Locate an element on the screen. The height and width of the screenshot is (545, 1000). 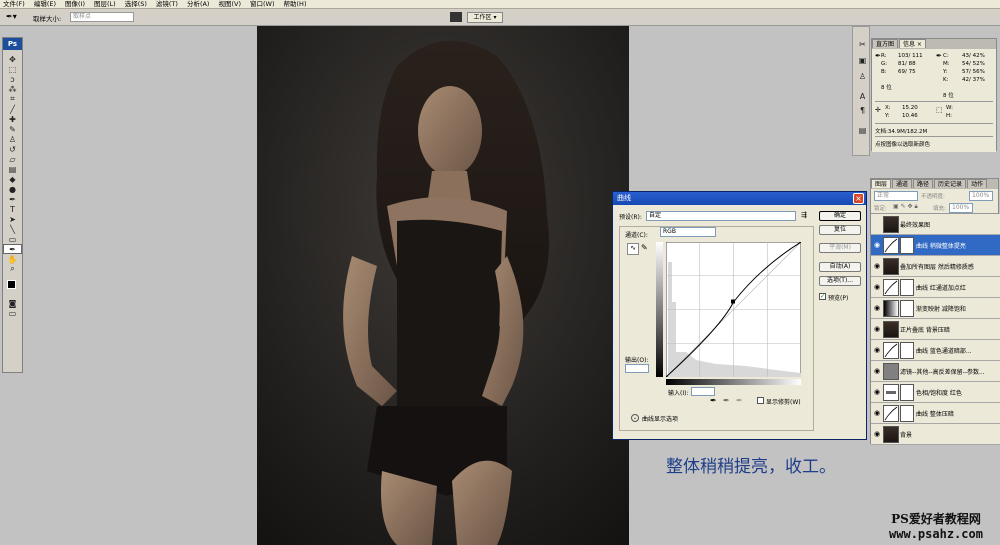
dialog-titlebar: 曲线 × is located at coordinates (739, 198).